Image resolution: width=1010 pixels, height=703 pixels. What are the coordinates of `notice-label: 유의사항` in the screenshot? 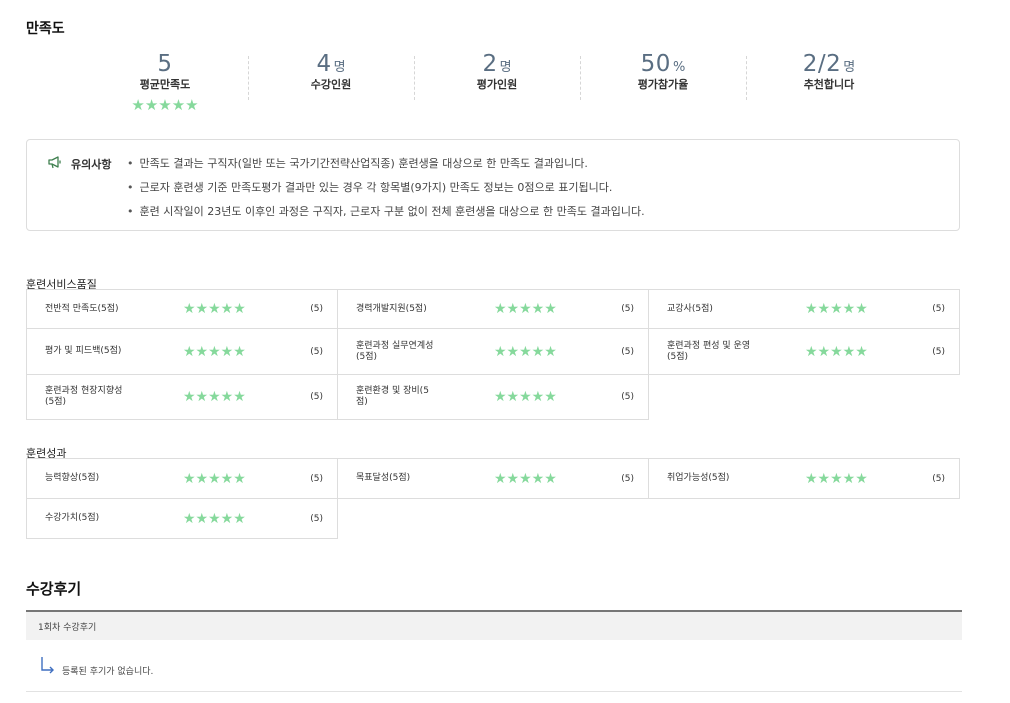 It's located at (91, 164).